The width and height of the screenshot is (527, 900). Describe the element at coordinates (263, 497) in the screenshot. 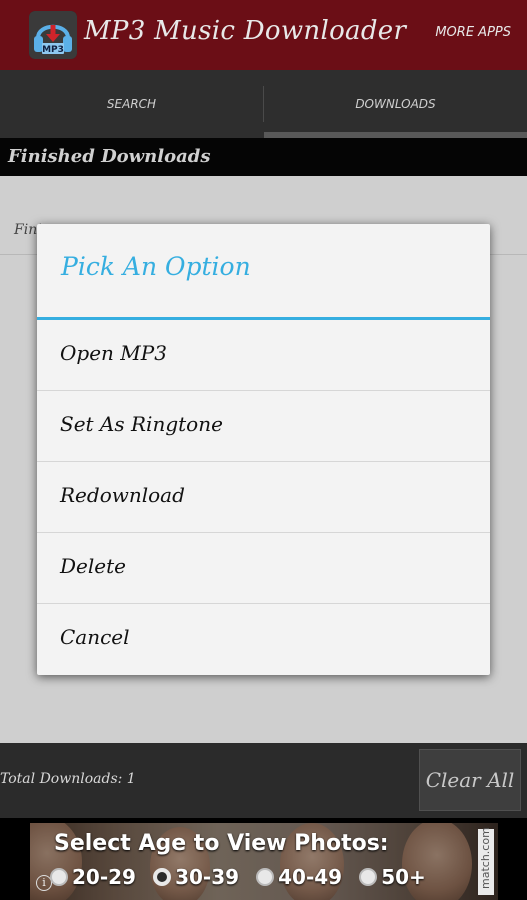

I see `option-redownload: Redownload` at that location.